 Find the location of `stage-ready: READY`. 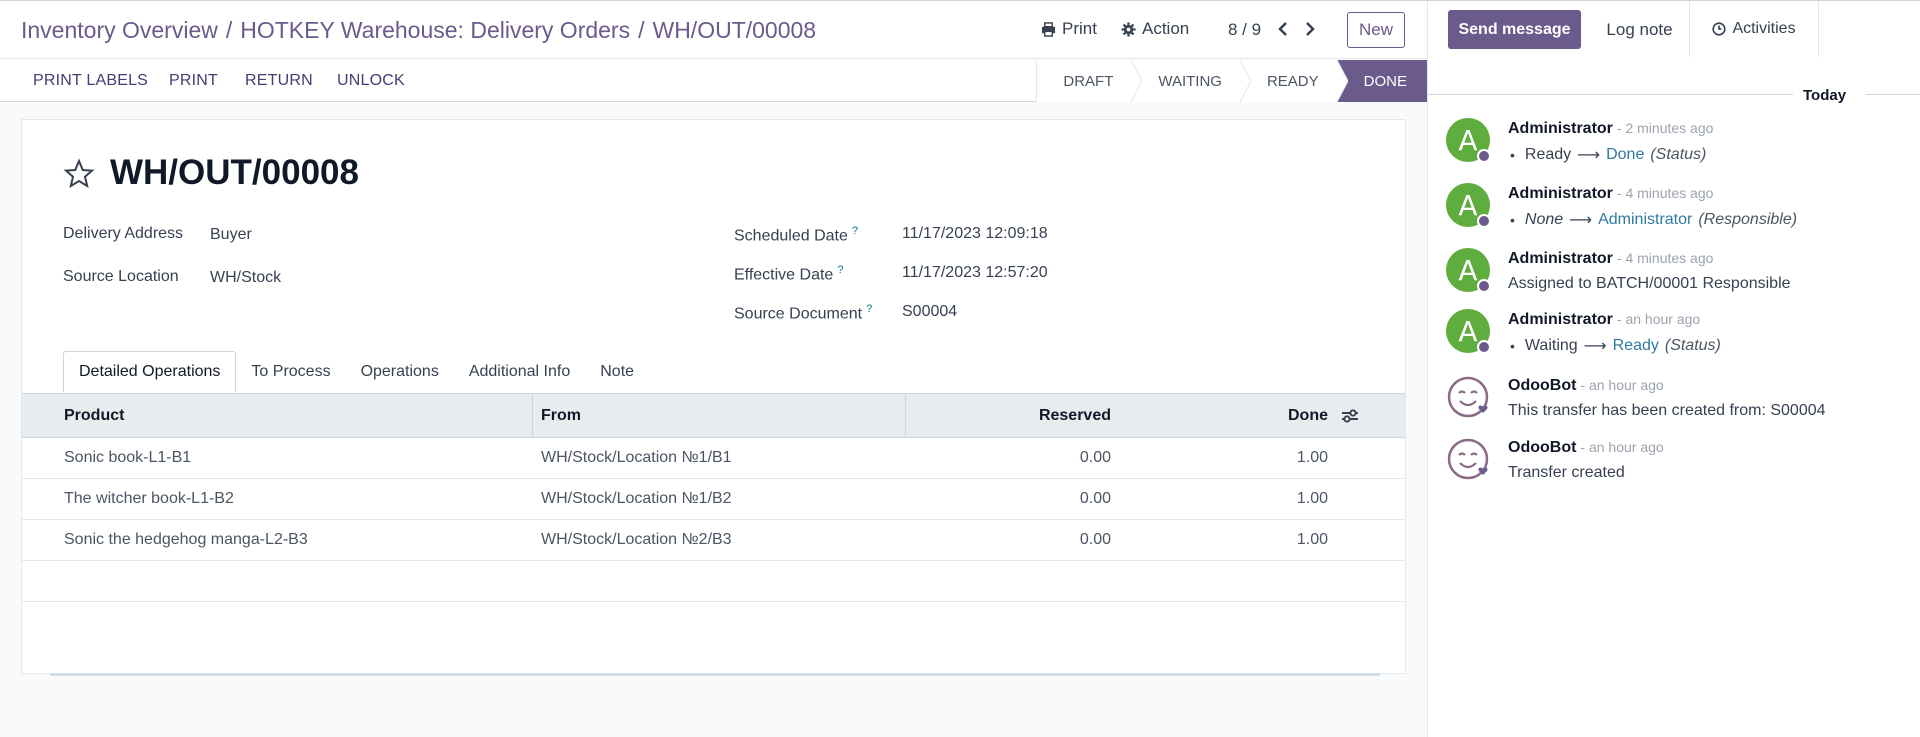

stage-ready: READY is located at coordinates (1293, 81).